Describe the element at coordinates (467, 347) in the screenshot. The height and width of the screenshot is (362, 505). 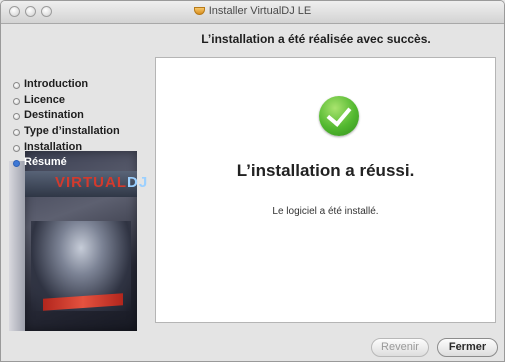
I see `close-button: Fermer` at that location.